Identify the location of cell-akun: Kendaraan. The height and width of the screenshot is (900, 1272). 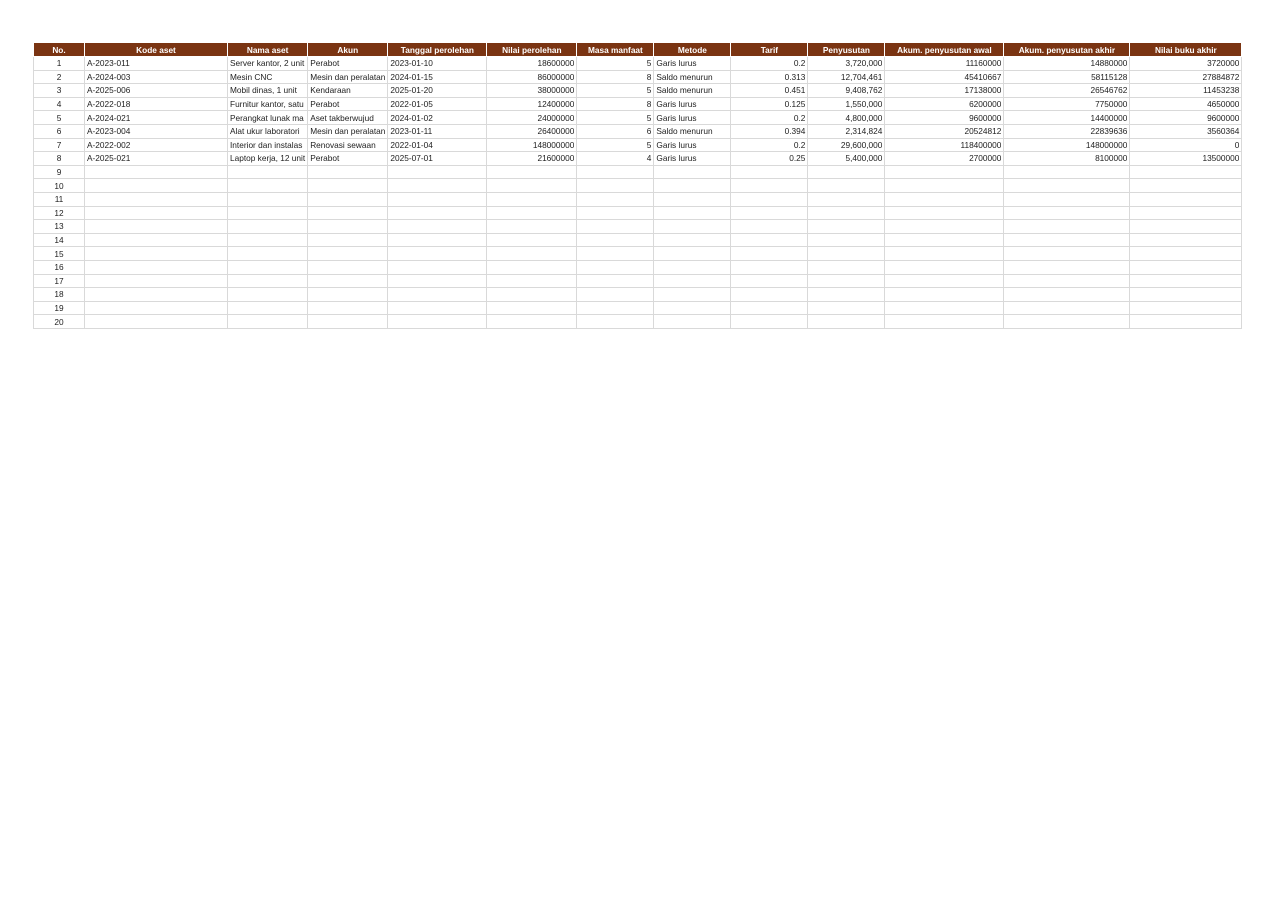
(348, 90).